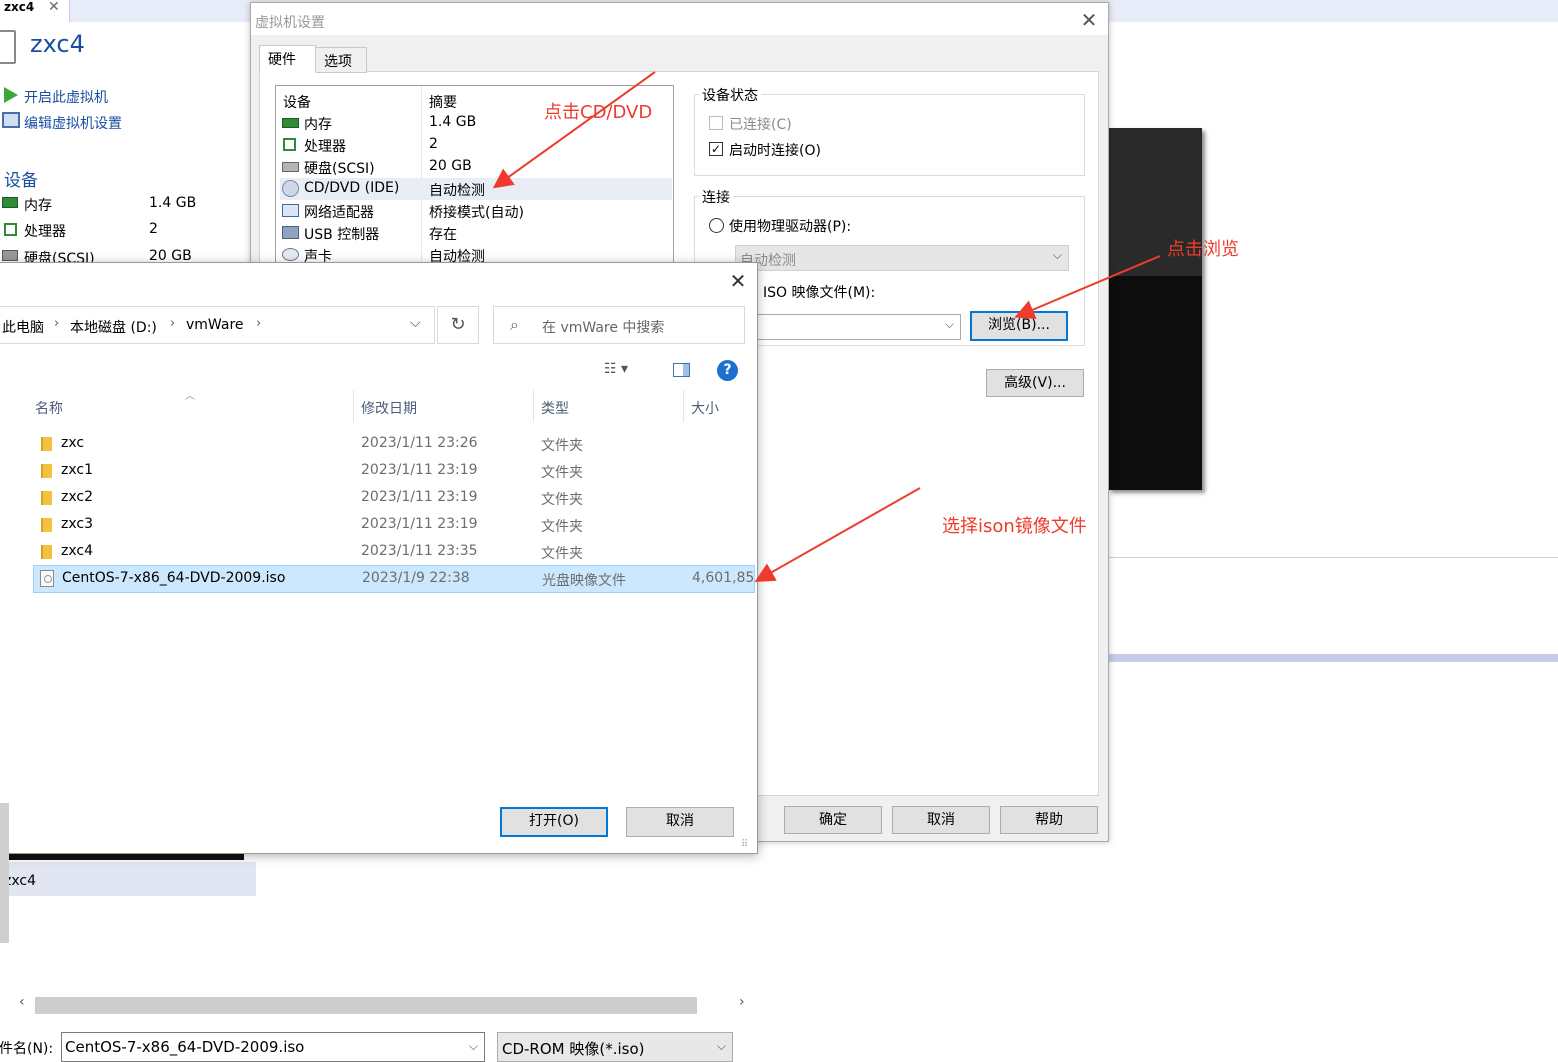 This screenshot has height=1062, width=1558. Describe the element at coordinates (716, 225) in the screenshot. I see `physical-drive-radio` at that location.